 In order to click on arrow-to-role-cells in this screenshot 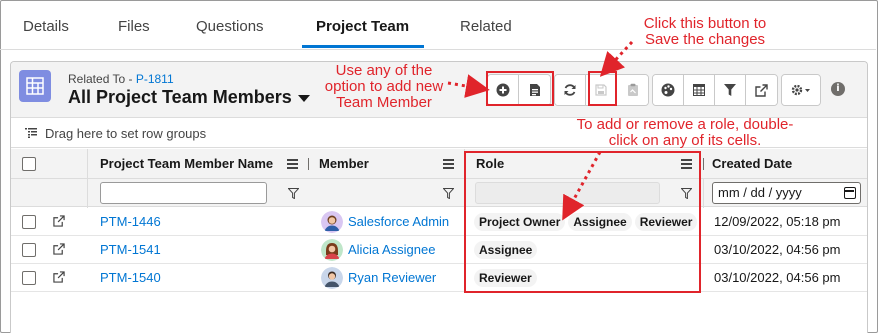, I will do `click(582, 186)`.